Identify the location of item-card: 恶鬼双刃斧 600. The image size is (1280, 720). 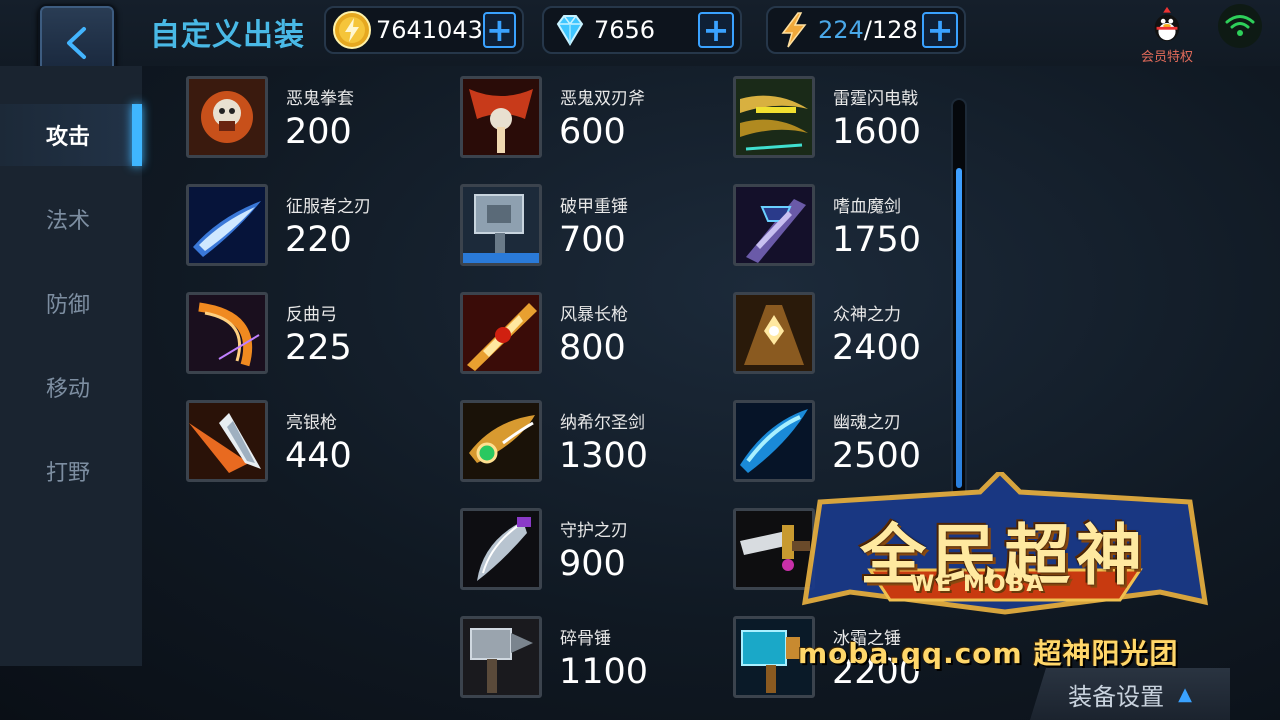
(590, 119).